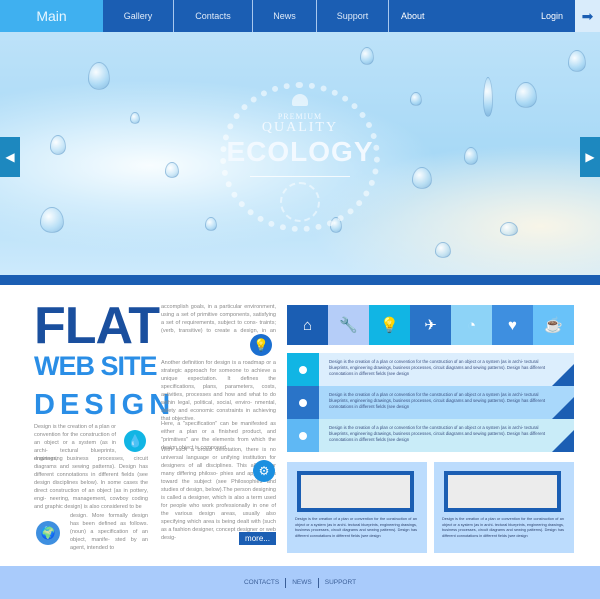  Describe the element at coordinates (300, 100) in the screenshot. I see `tree-icon` at that location.